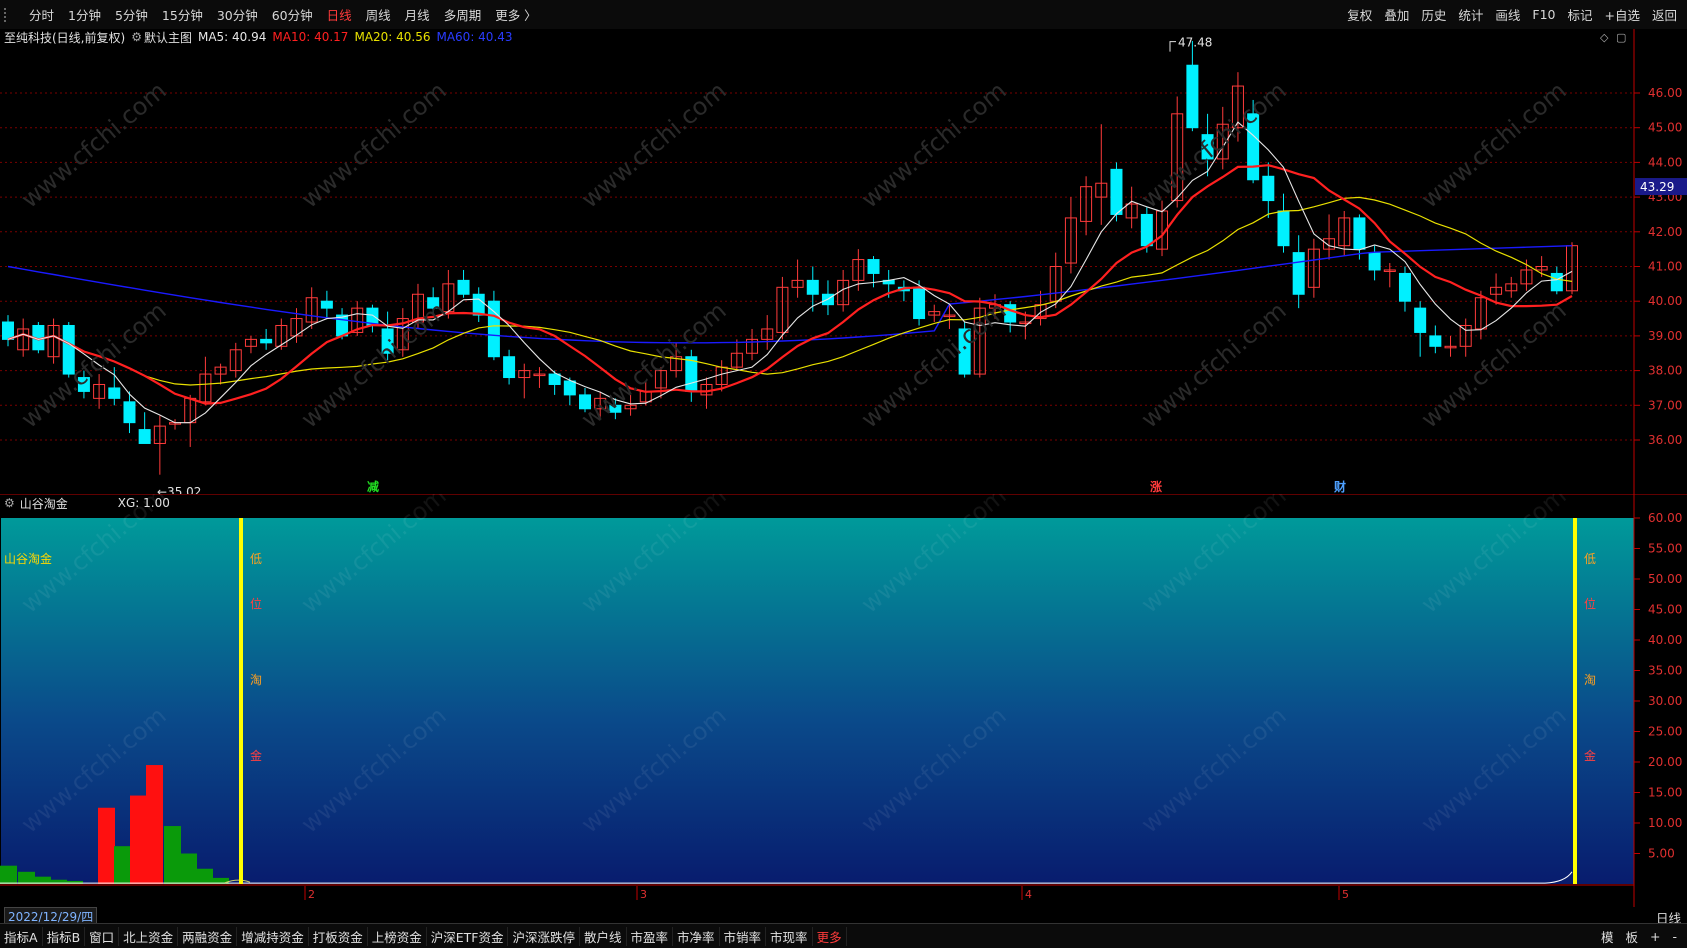 Image resolution: width=1687 pixels, height=948 pixels. What do you see at coordinates (1470, 14) in the screenshot?
I see `toolbar-button-3: 统计` at bounding box center [1470, 14].